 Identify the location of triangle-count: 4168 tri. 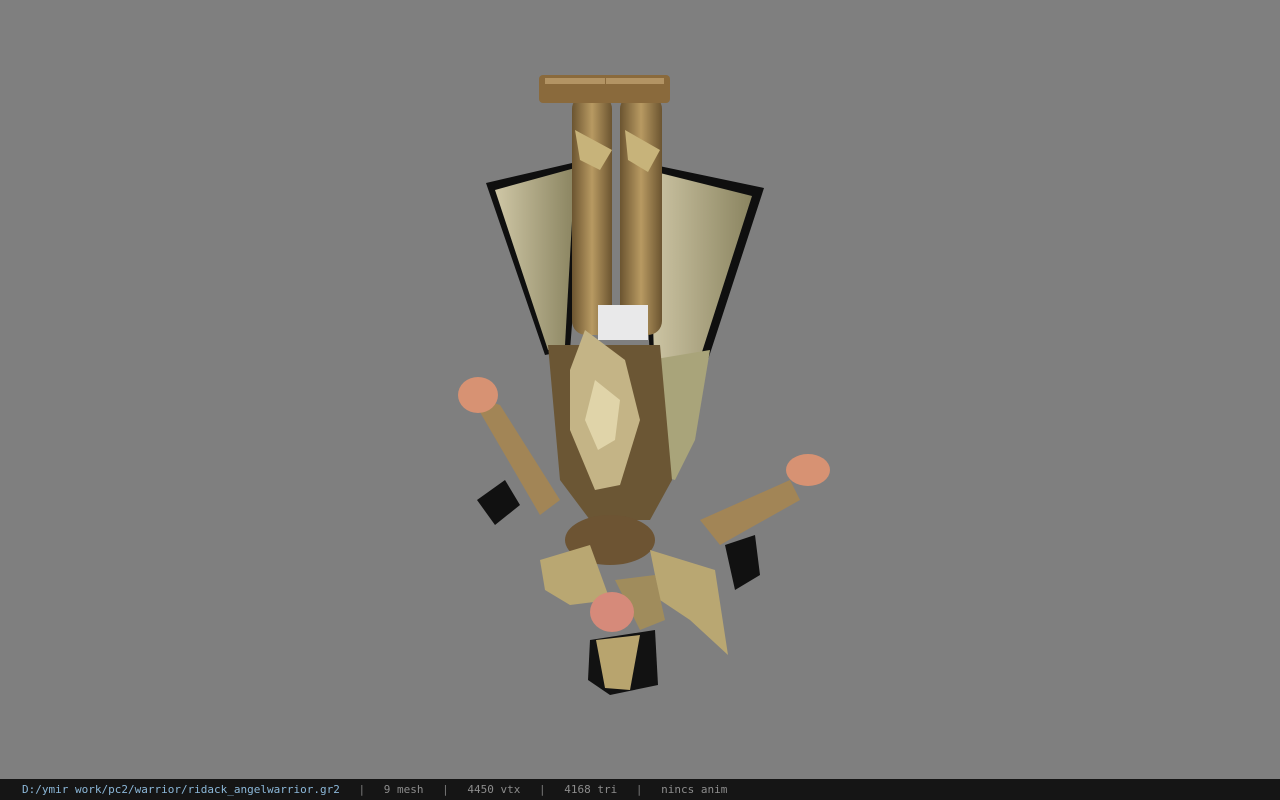
(591, 789).